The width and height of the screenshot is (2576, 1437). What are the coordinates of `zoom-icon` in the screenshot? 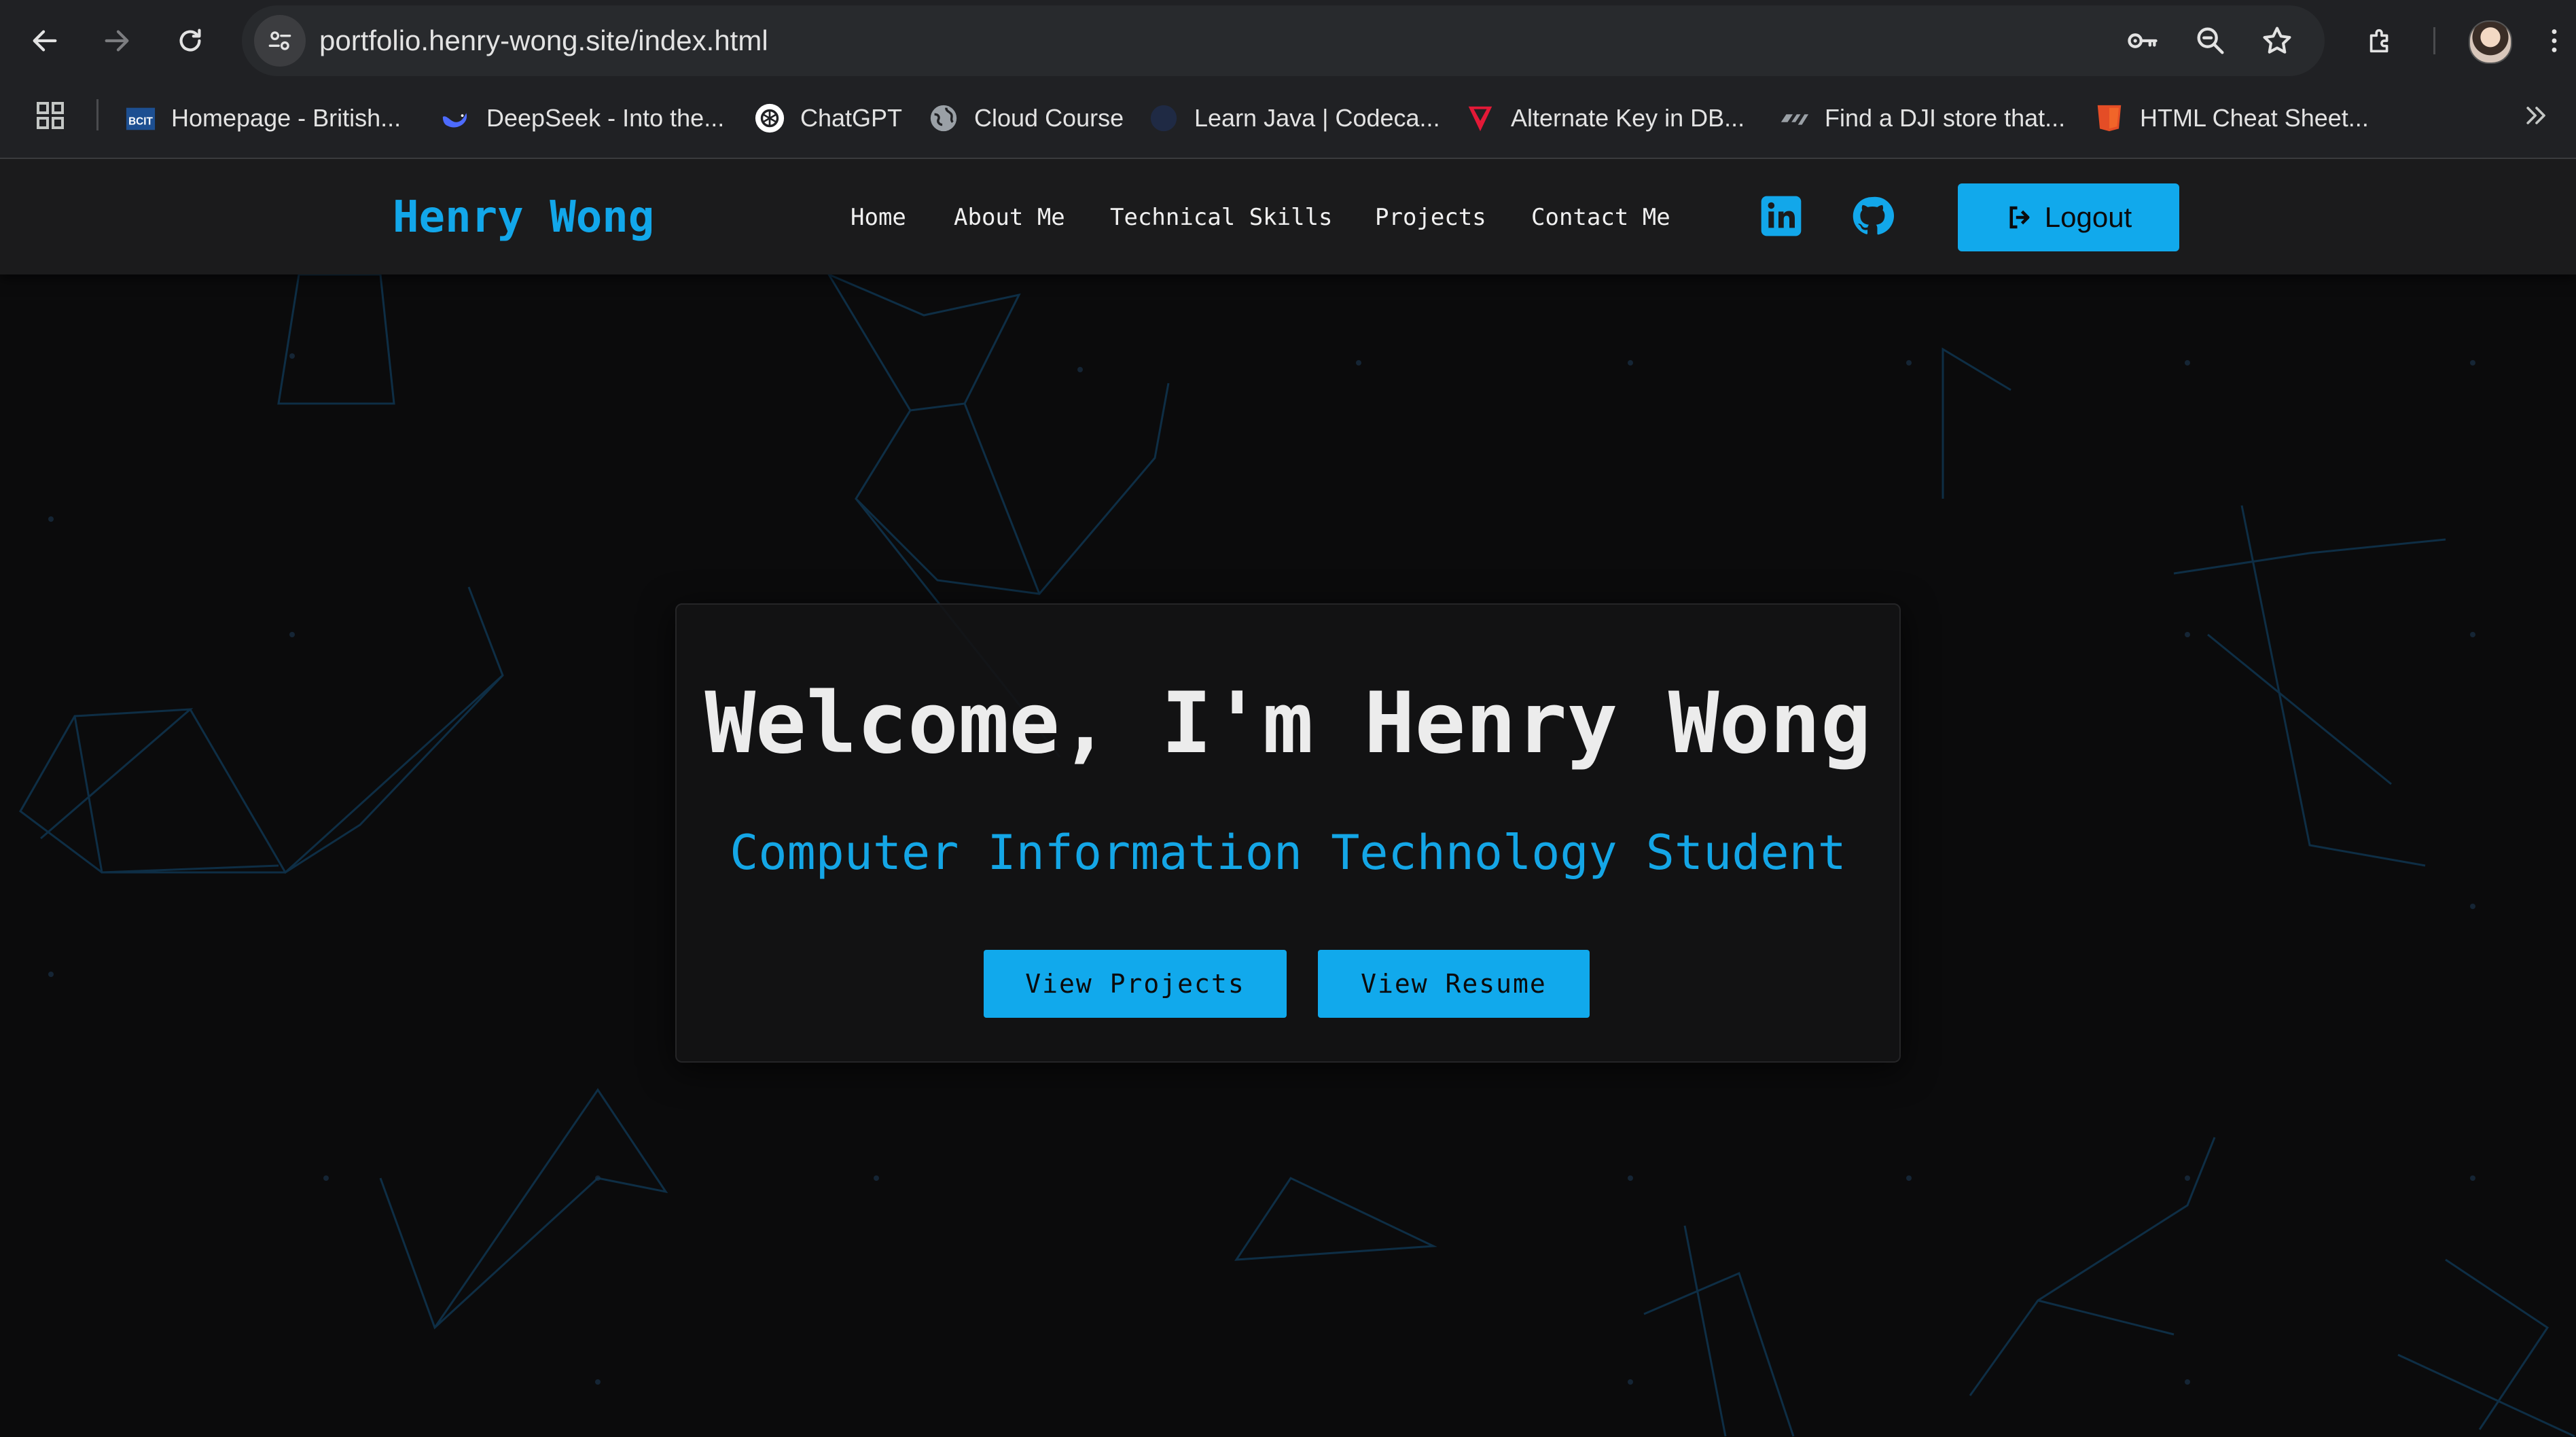 It's located at (2210, 40).